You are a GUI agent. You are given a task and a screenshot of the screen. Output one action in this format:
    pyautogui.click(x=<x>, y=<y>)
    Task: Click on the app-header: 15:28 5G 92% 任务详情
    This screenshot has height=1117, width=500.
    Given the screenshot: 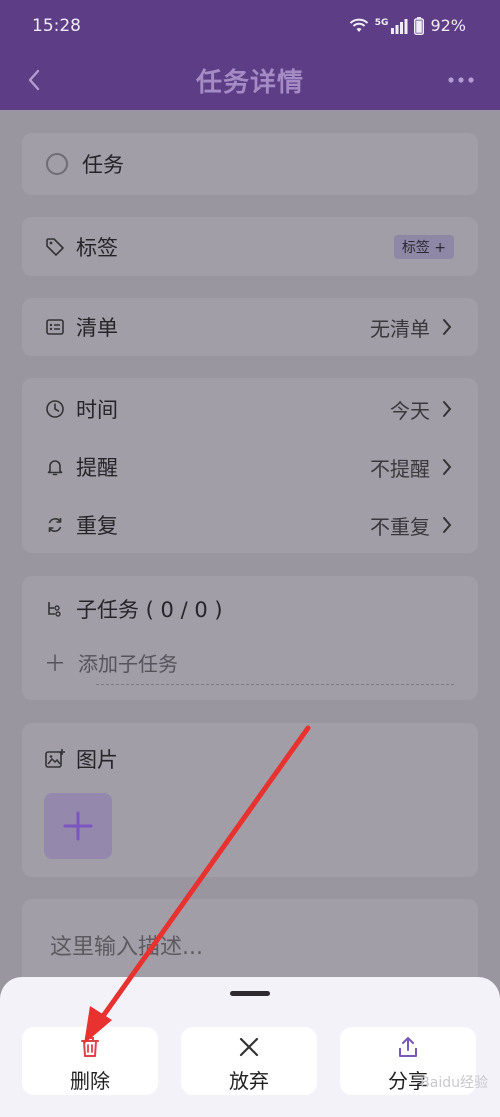 What is the action you would take?
    pyautogui.click(x=250, y=55)
    